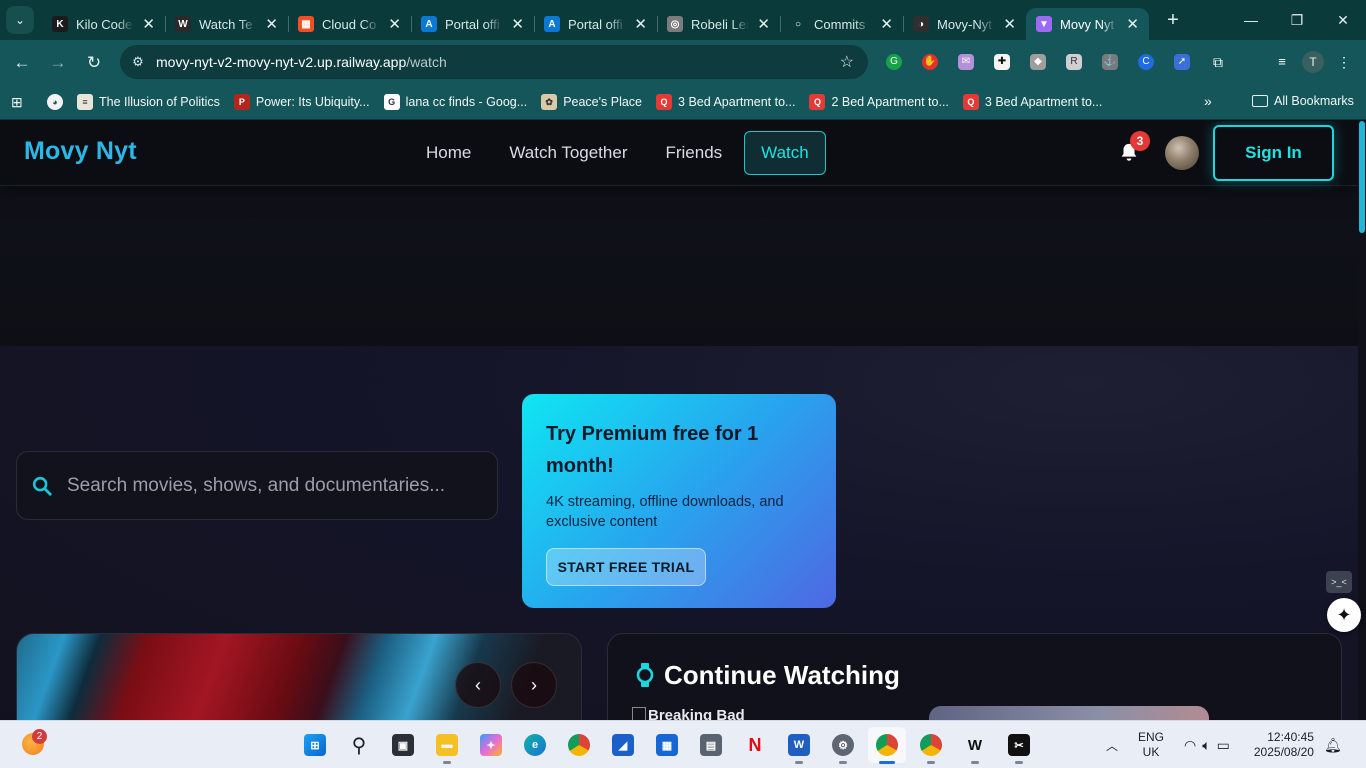  Describe the element at coordinates (1362, 420) in the screenshot. I see `page-scrollbar` at that location.